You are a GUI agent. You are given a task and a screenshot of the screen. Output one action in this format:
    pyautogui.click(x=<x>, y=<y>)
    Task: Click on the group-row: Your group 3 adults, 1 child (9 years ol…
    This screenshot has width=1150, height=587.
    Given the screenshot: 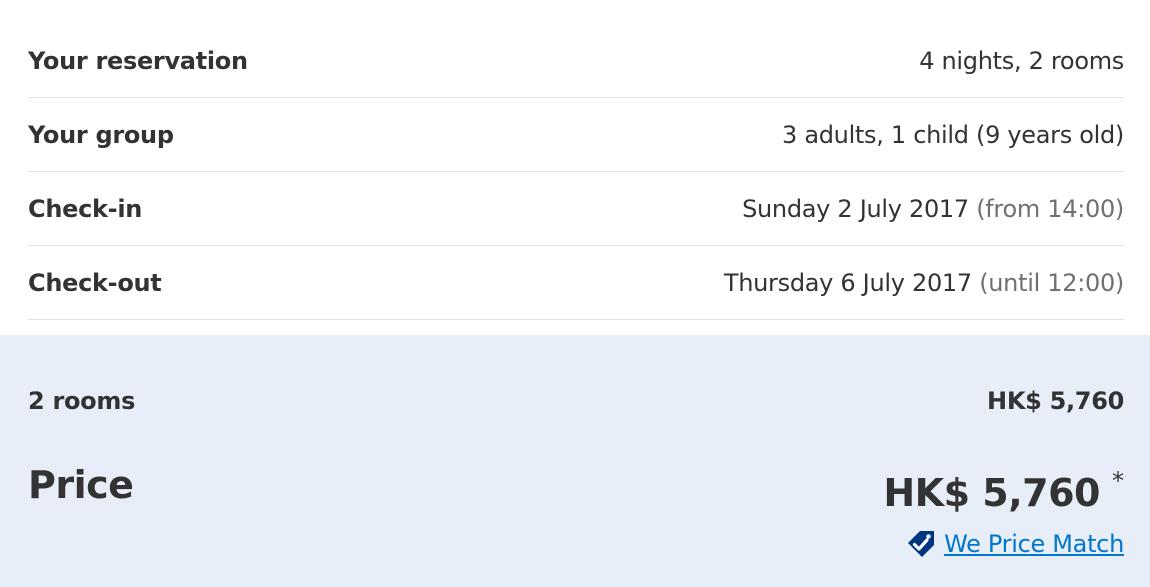 What is the action you would take?
    pyautogui.click(x=576, y=135)
    